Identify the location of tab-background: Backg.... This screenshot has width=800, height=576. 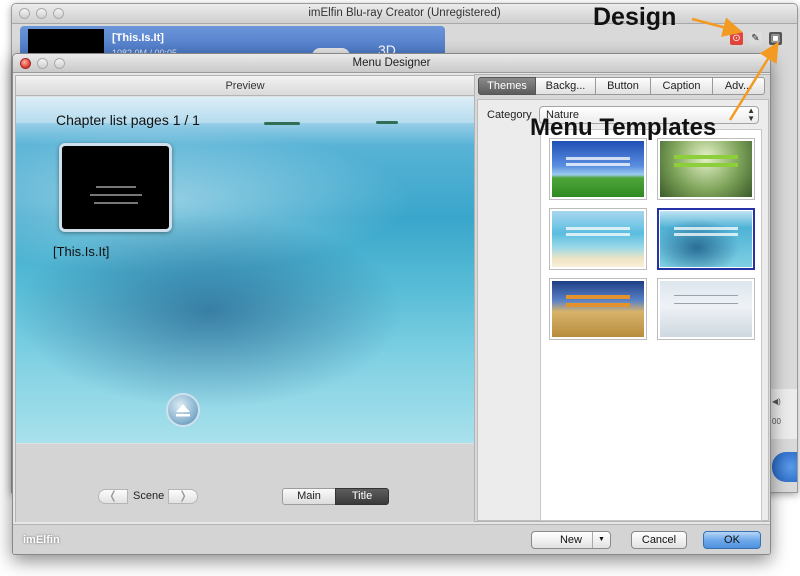
(566, 86).